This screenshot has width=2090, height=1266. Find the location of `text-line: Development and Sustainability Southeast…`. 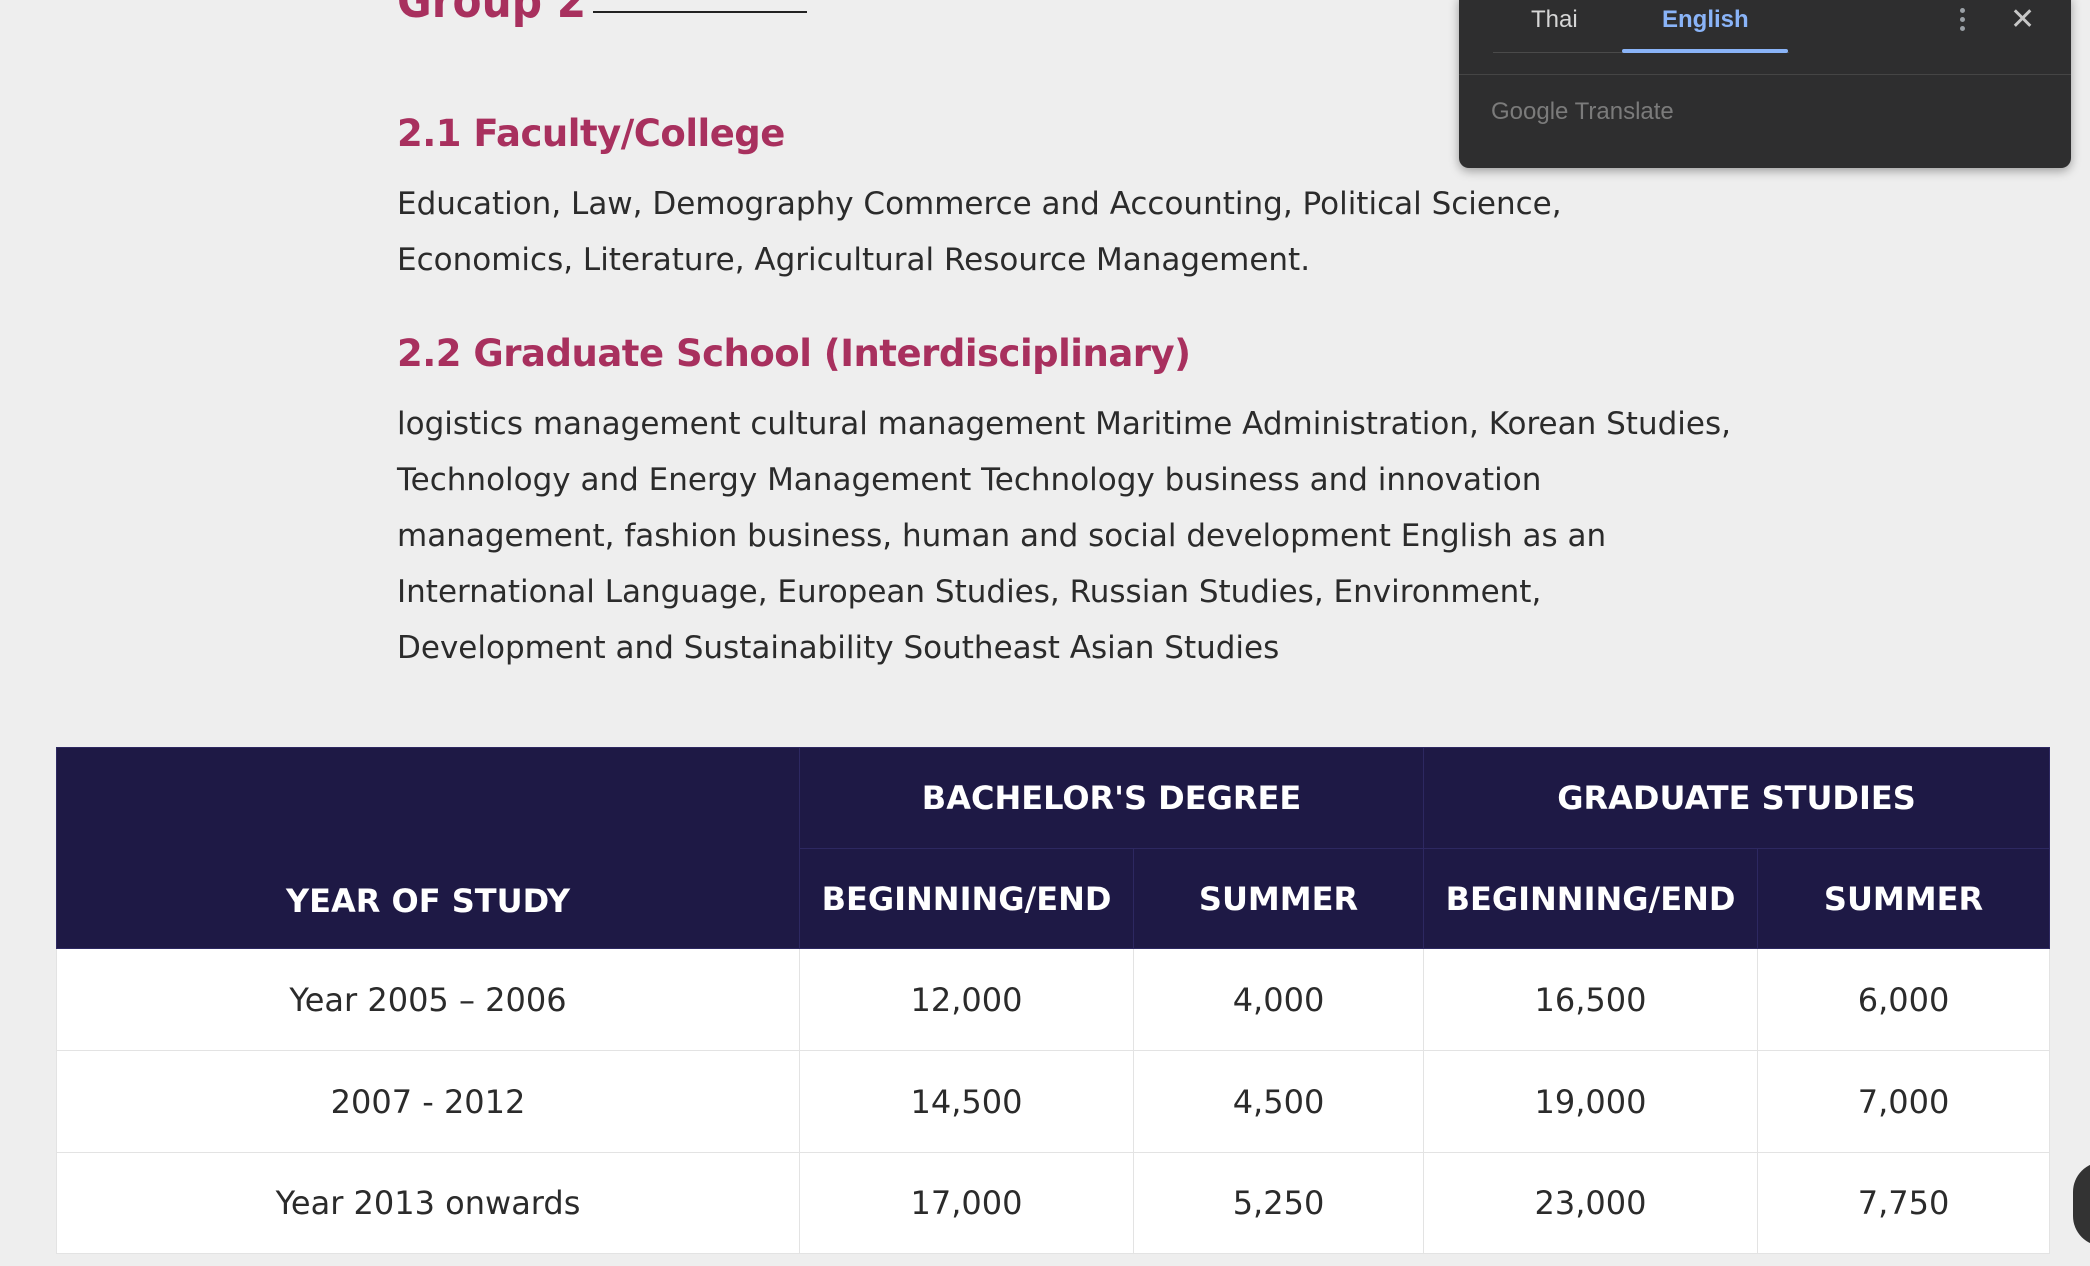

text-line: Development and Sustainability Southeast… is located at coordinates (838, 648).